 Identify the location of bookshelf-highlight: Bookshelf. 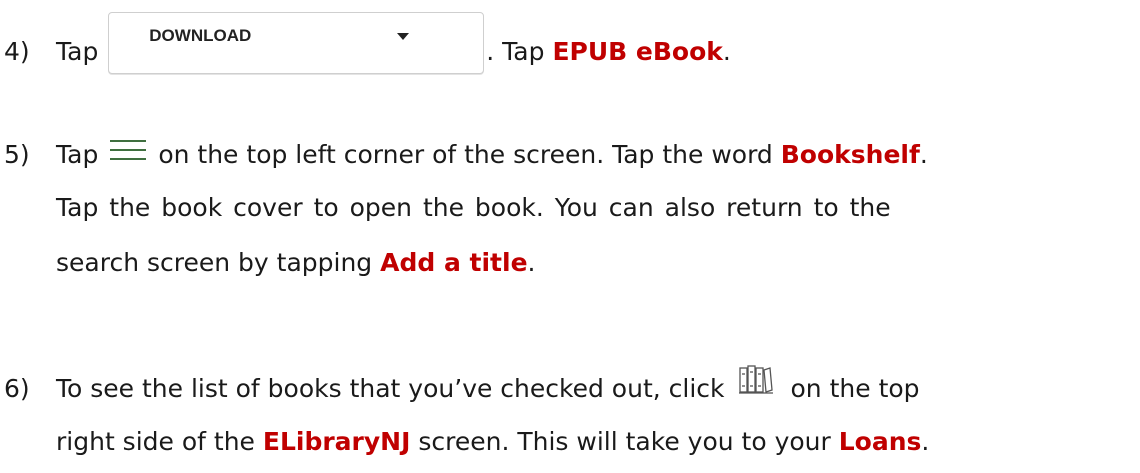
(850, 154).